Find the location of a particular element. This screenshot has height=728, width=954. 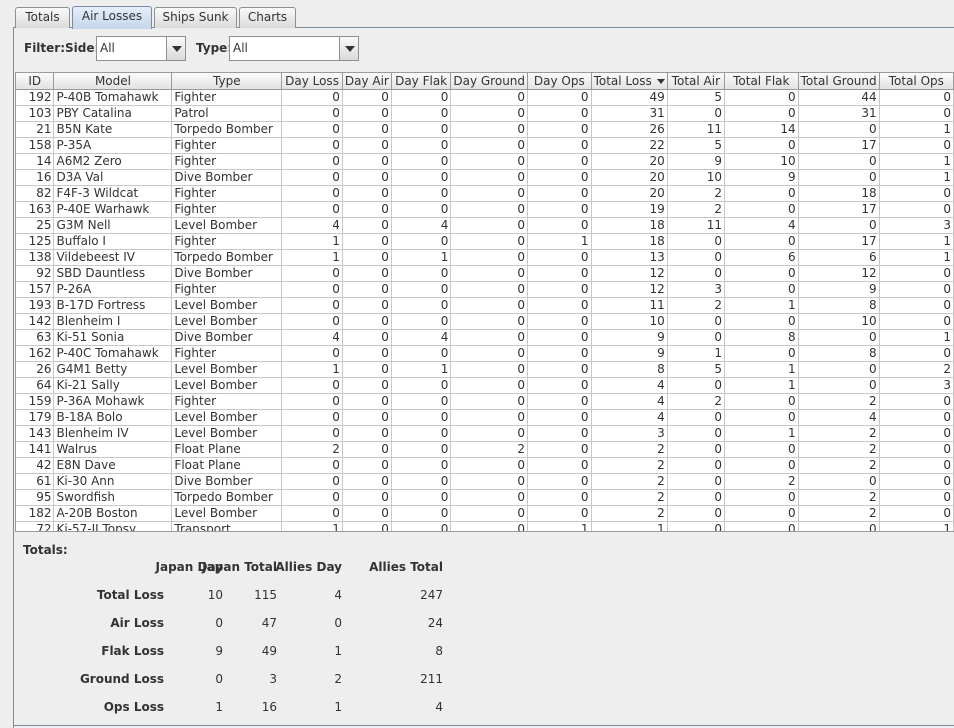

table-cell: 20 is located at coordinates (629, 193).